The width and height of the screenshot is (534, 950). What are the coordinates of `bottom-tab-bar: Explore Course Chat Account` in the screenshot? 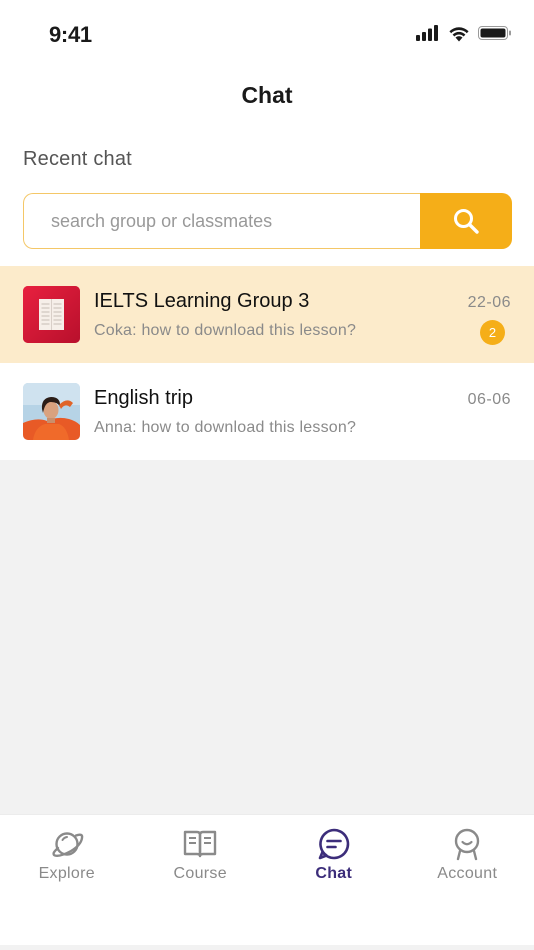 It's located at (267, 880).